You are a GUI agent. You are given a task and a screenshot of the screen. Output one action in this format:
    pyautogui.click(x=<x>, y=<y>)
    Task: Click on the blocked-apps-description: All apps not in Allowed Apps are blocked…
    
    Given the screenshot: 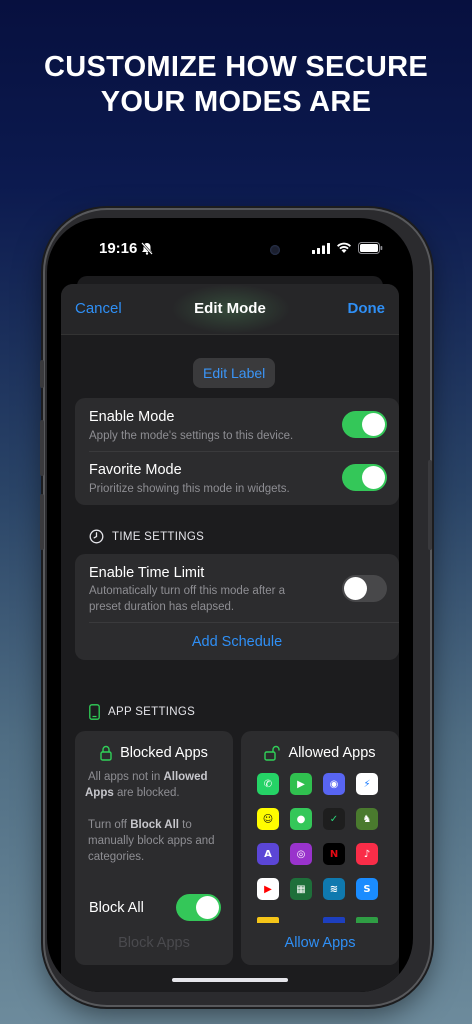 What is the action you would take?
    pyautogui.click(x=155, y=785)
    